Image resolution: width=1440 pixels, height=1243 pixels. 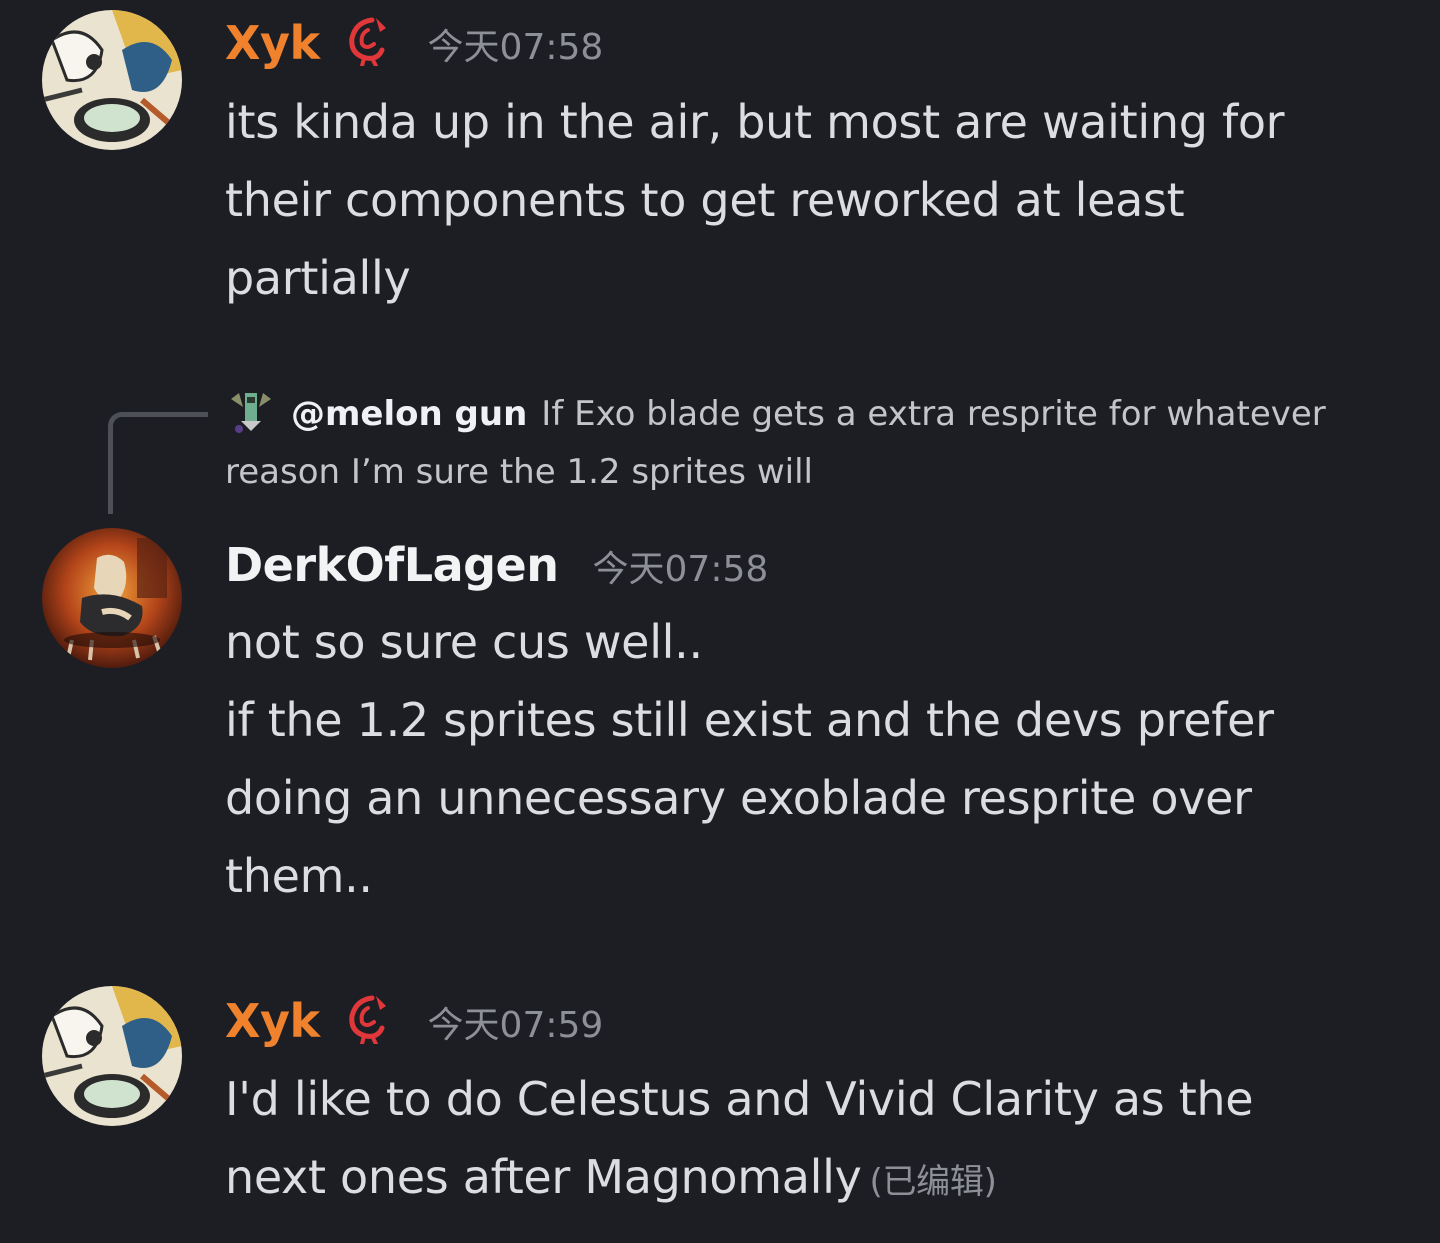 What do you see at coordinates (464, 642) in the screenshot?
I see `message-line: not so sure cus well..` at bounding box center [464, 642].